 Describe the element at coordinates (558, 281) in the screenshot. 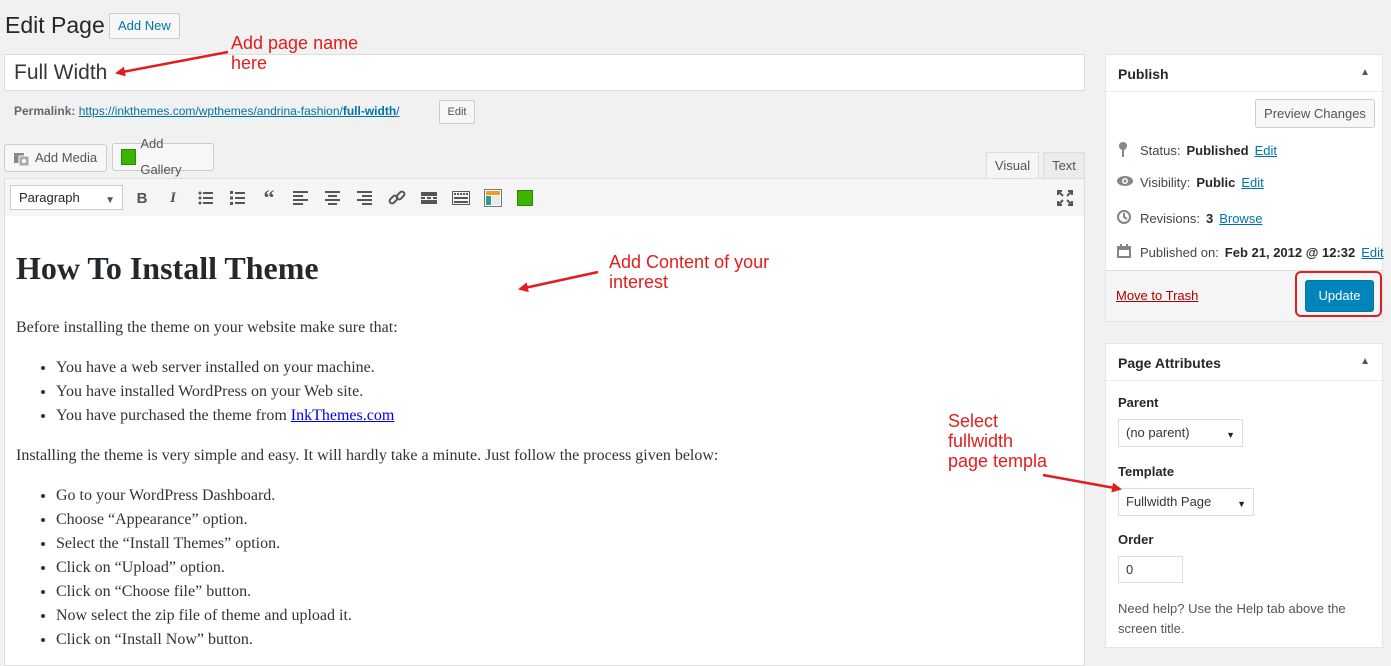

I see `arrow-to-content` at that location.